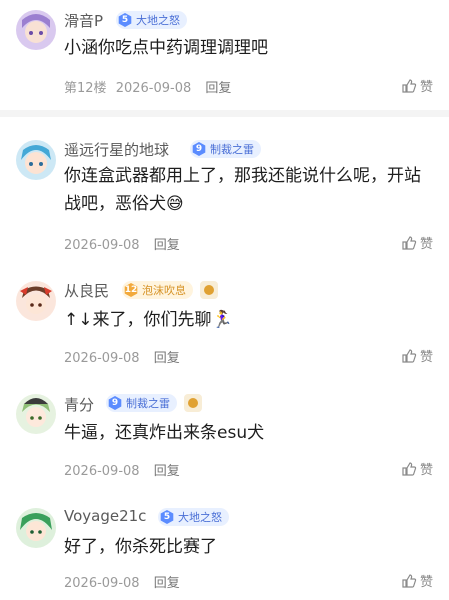 The height and width of the screenshot is (600, 449). Describe the element at coordinates (148, 320) in the screenshot. I see `comment-text: ↑↓来了，你们先聊🏃‍♀️` at that location.